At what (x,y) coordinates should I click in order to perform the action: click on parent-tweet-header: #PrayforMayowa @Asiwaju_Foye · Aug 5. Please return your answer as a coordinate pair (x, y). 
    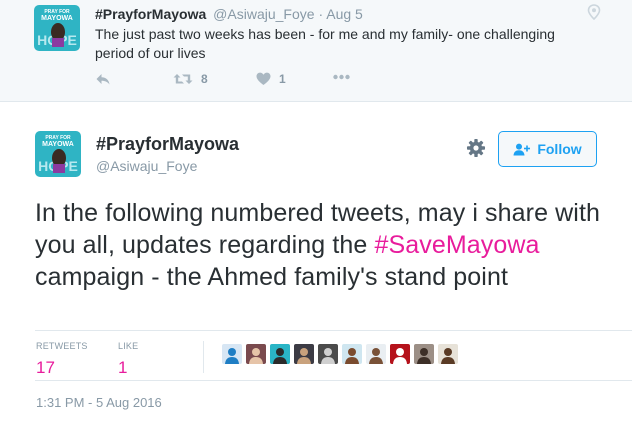
    Looking at the image, I should click on (229, 14).